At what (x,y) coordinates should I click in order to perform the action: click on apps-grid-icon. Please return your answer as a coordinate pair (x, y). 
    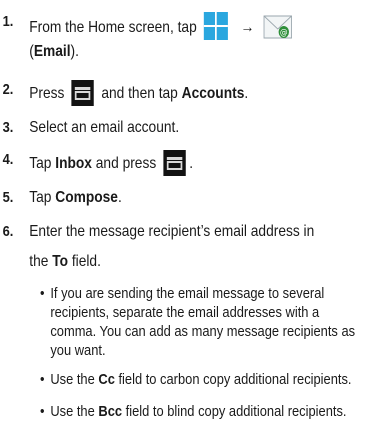
    Looking at the image, I should click on (216, 26).